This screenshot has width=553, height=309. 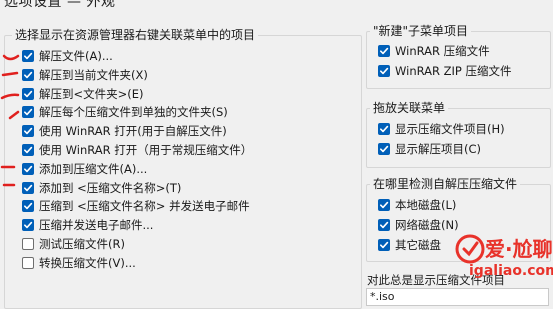 What do you see at coordinates (418, 245) in the screenshot?
I see `option-label: 其它磁盘` at bounding box center [418, 245].